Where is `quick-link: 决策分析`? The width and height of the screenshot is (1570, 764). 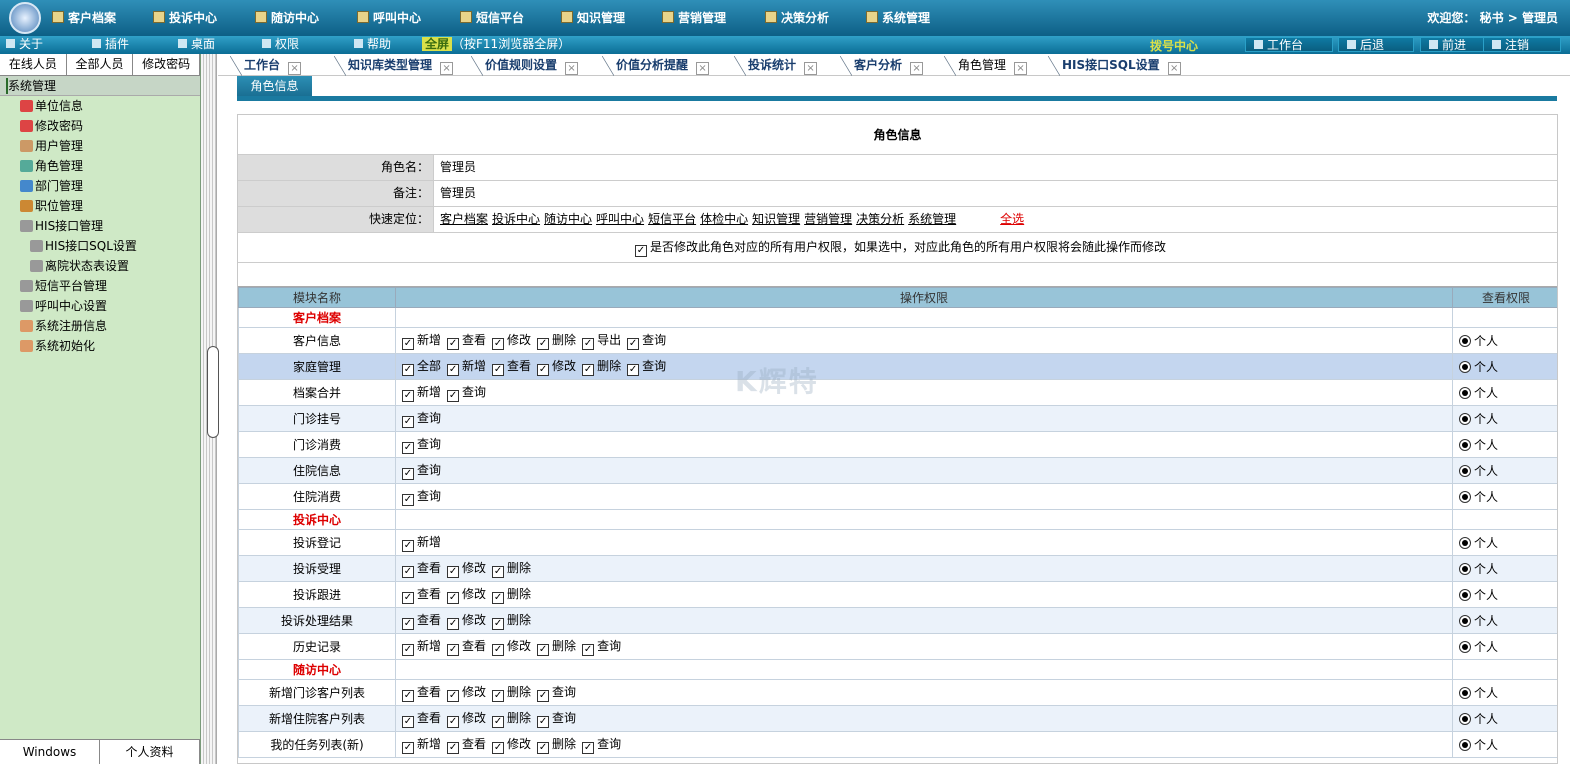
quick-link: 决策分析 is located at coordinates (880, 219).